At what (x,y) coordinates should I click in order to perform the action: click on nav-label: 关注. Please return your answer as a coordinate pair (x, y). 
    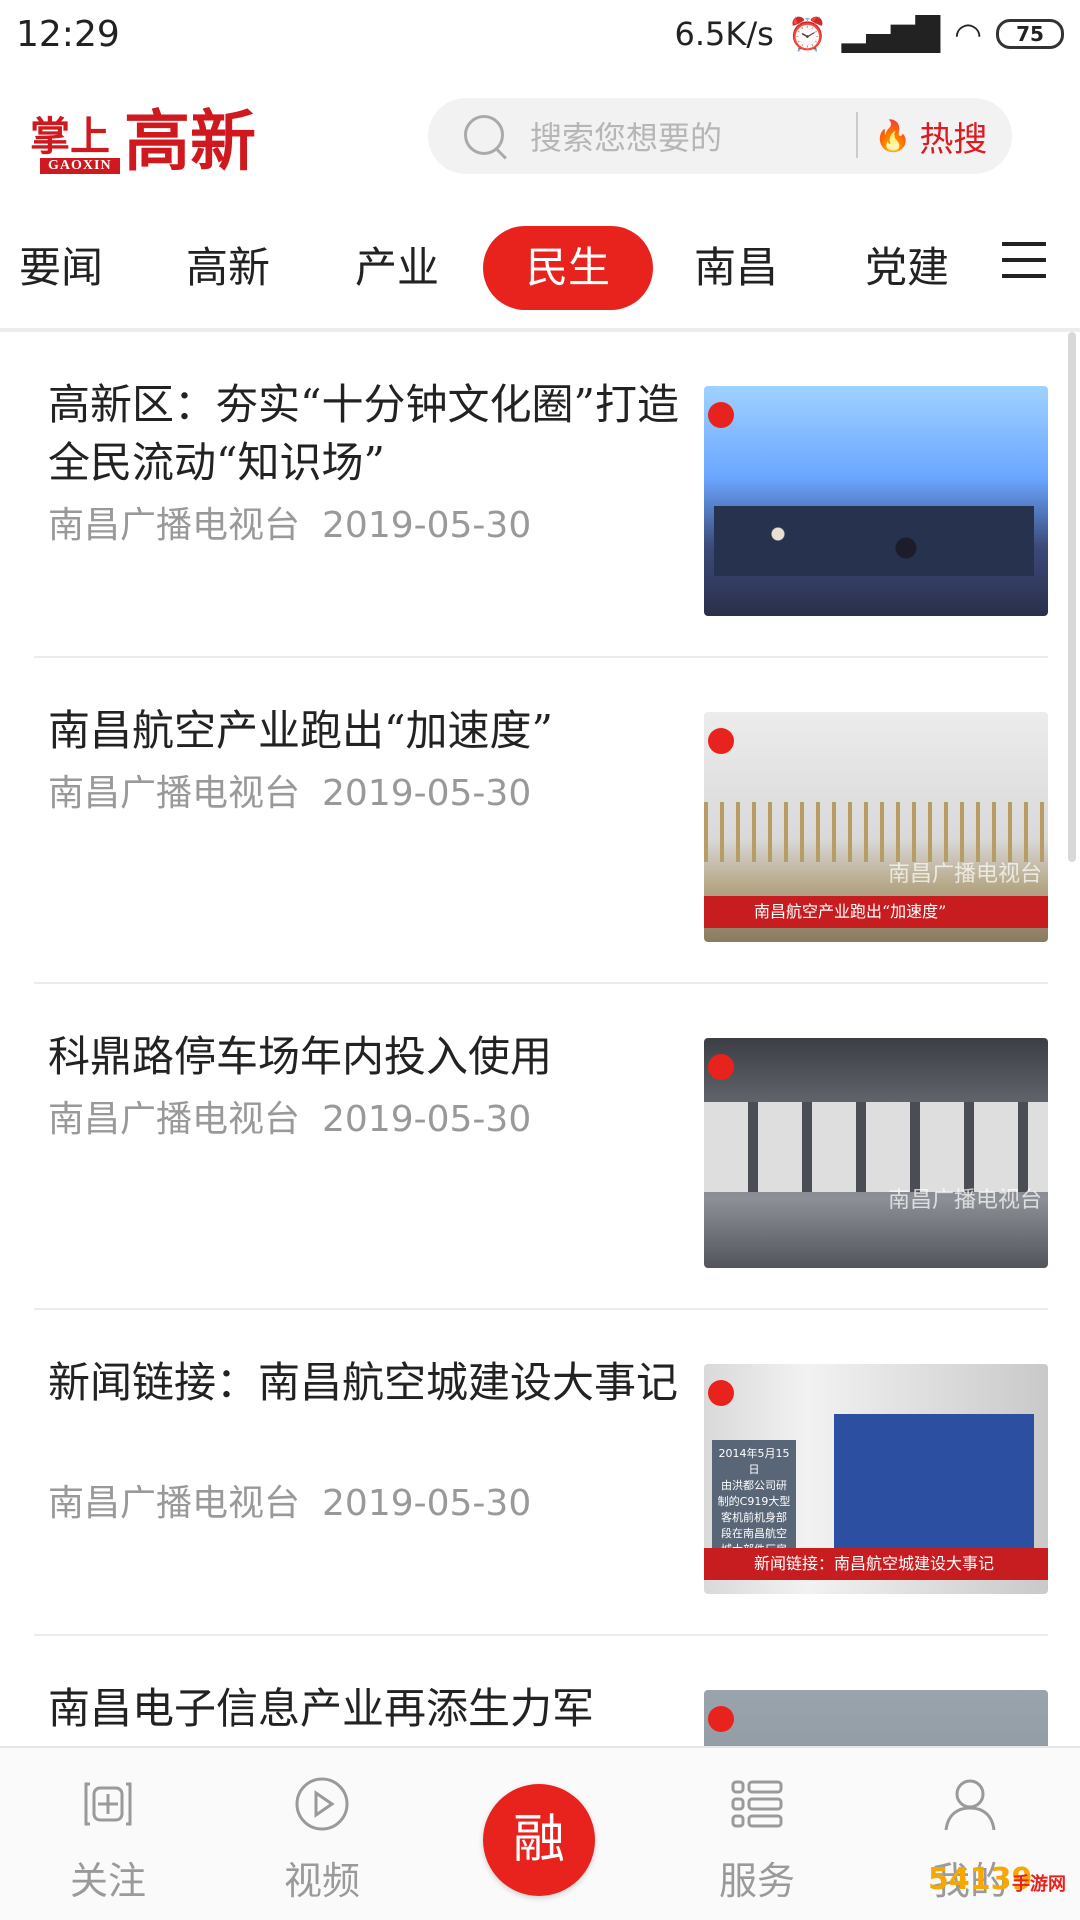
    Looking at the image, I should click on (107, 1881).